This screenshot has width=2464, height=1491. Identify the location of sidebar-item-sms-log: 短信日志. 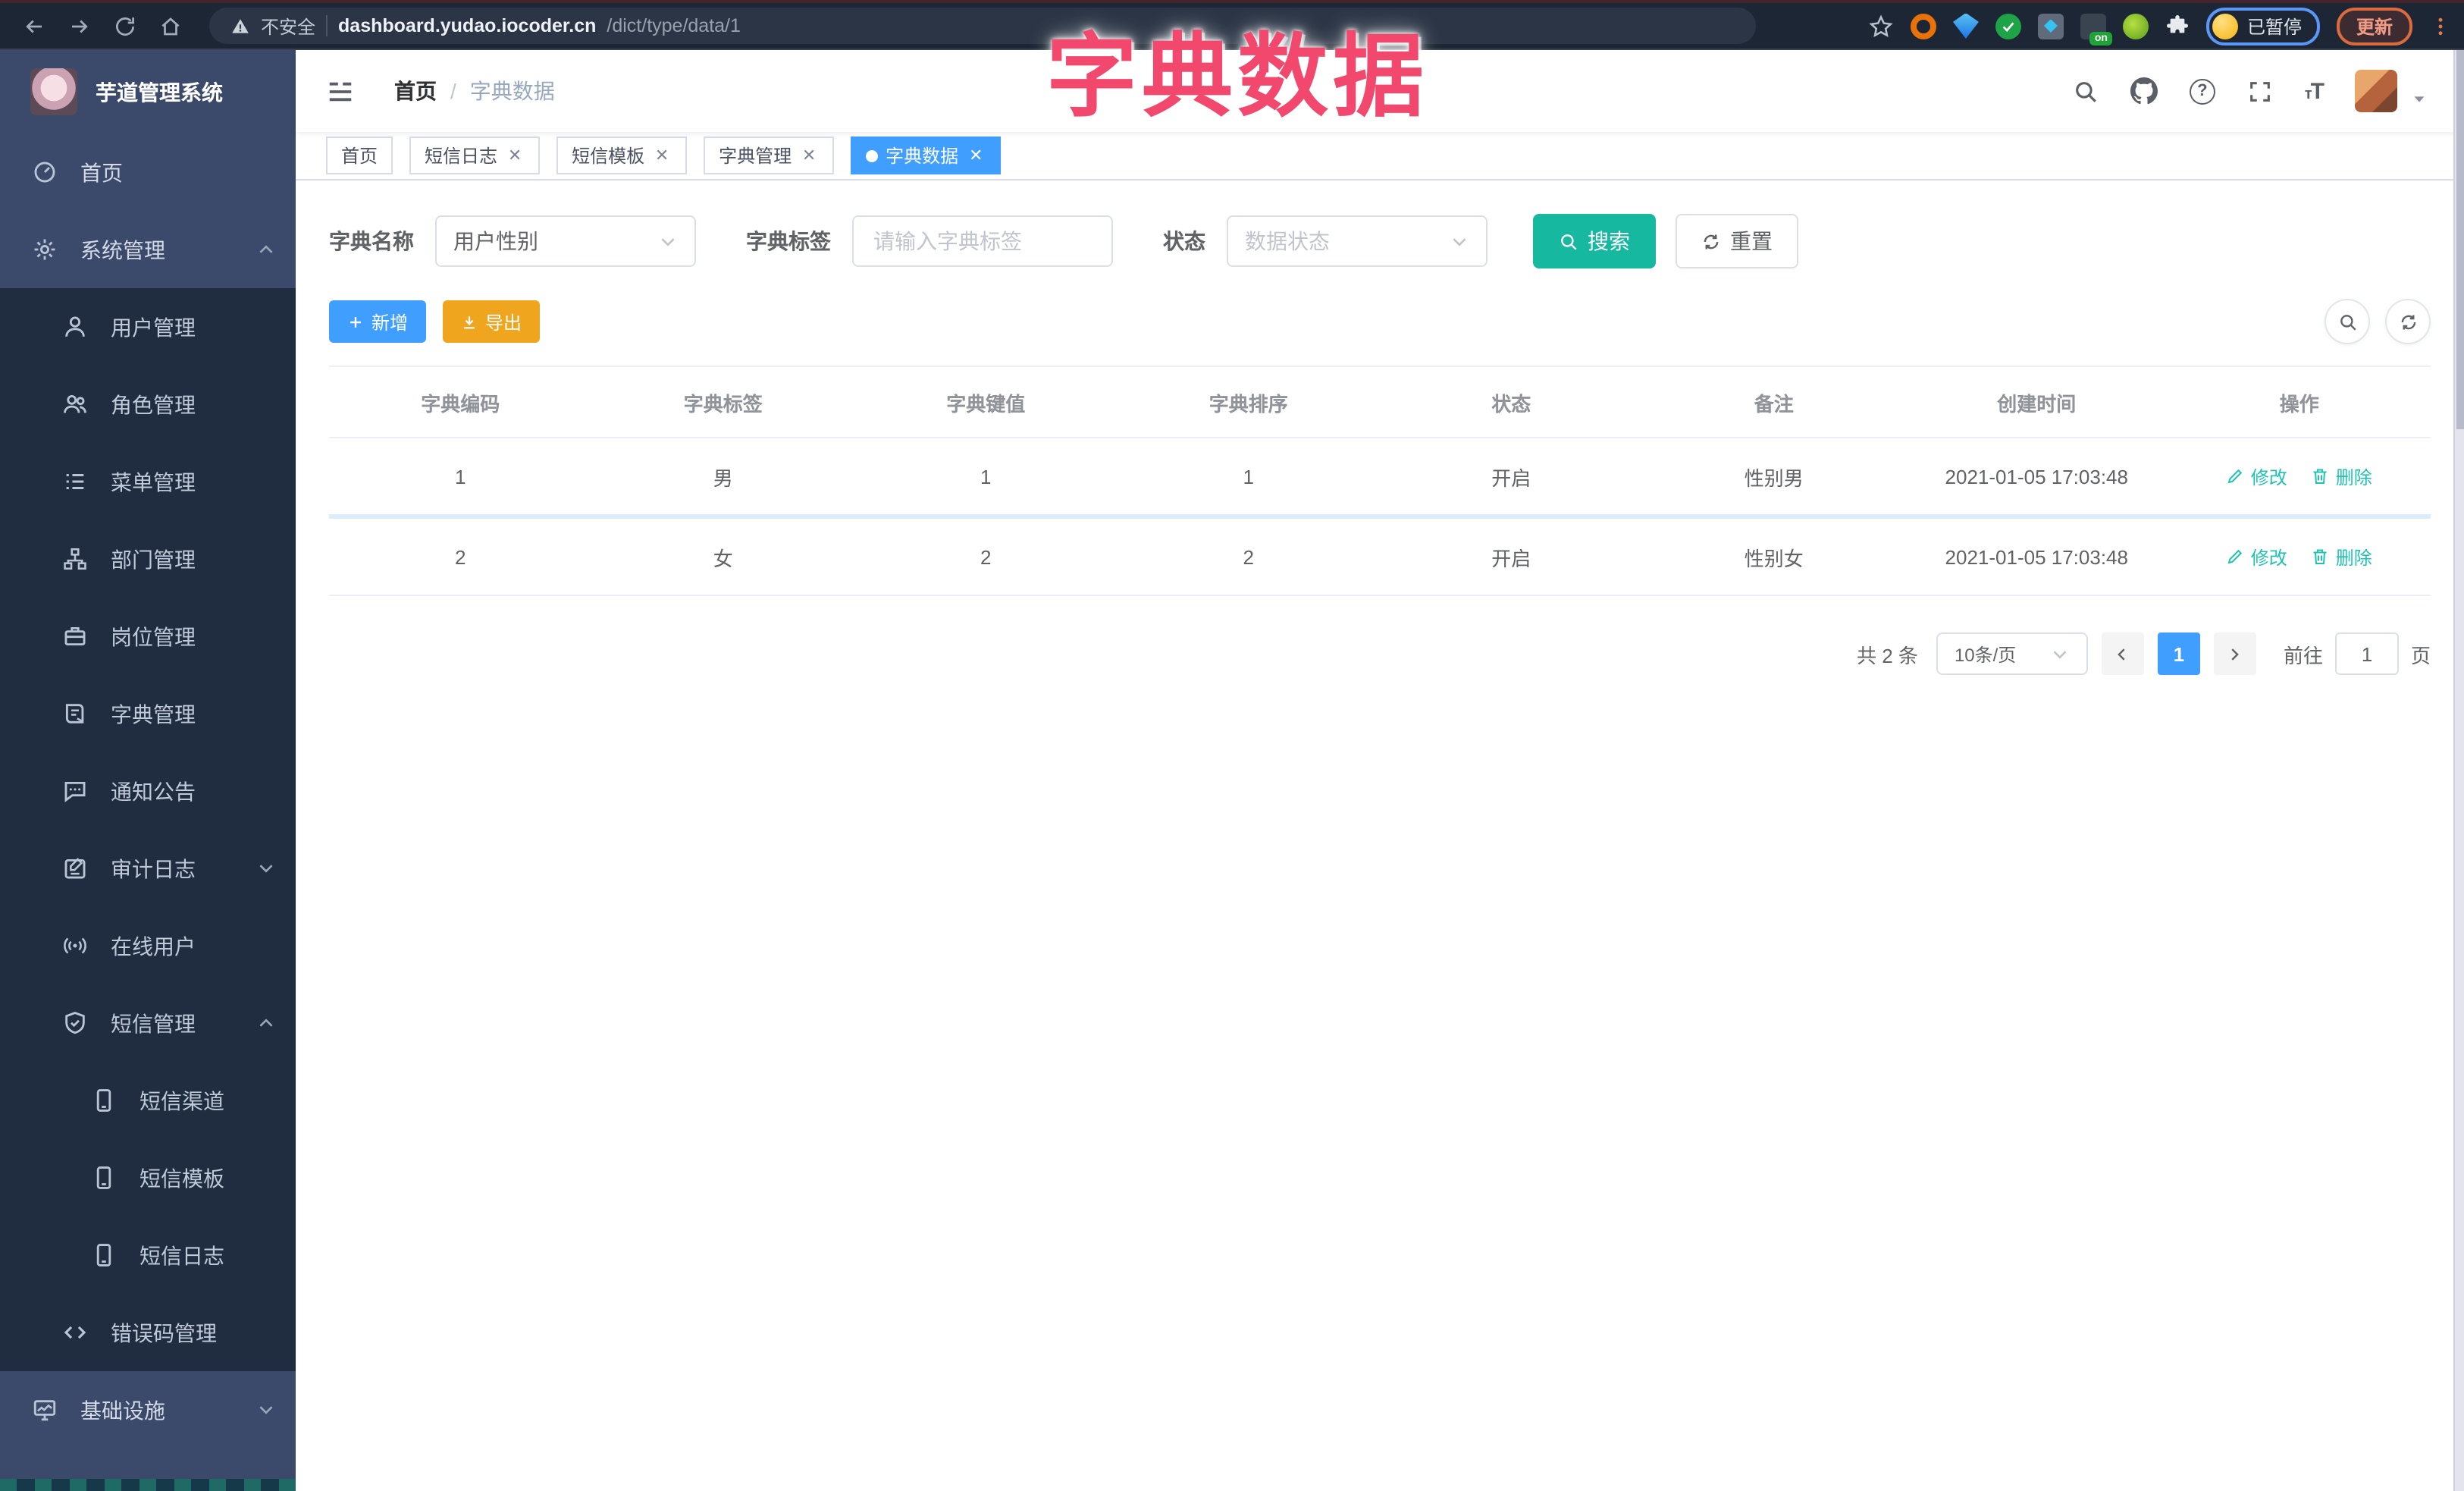
(148, 1255).